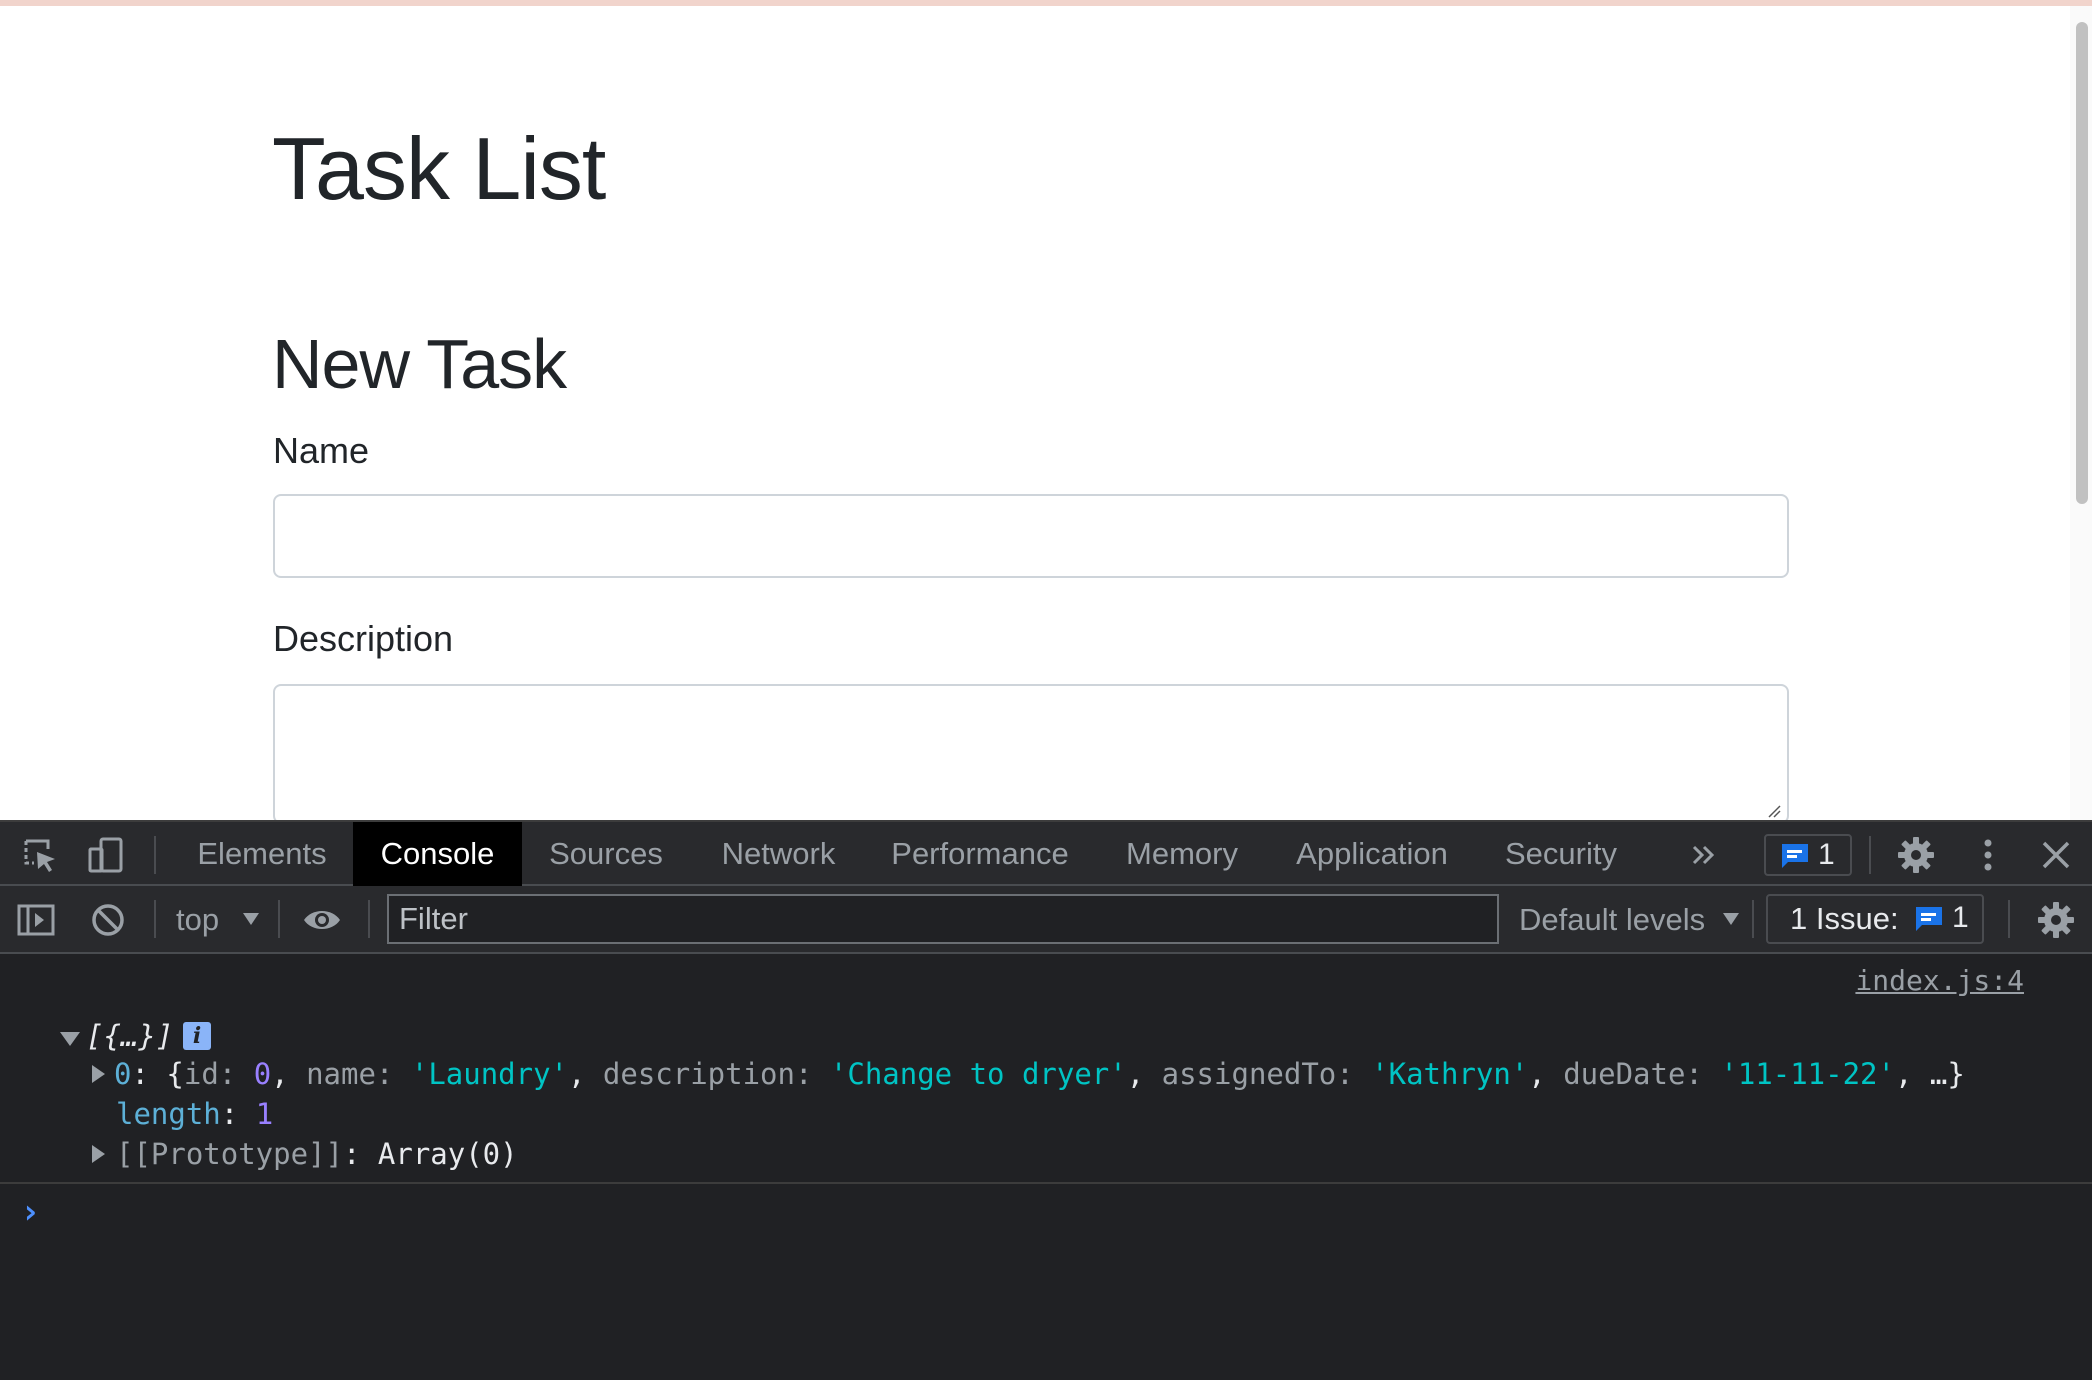 This screenshot has width=2092, height=1380. What do you see at coordinates (419, 364) in the screenshot?
I see `section-title: New Task` at bounding box center [419, 364].